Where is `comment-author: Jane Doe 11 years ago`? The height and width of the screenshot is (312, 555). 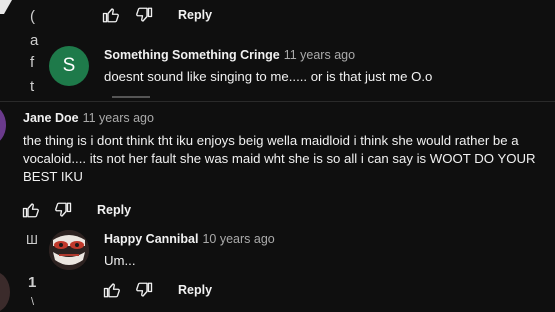 comment-author: Jane Doe 11 years ago is located at coordinates (88, 118).